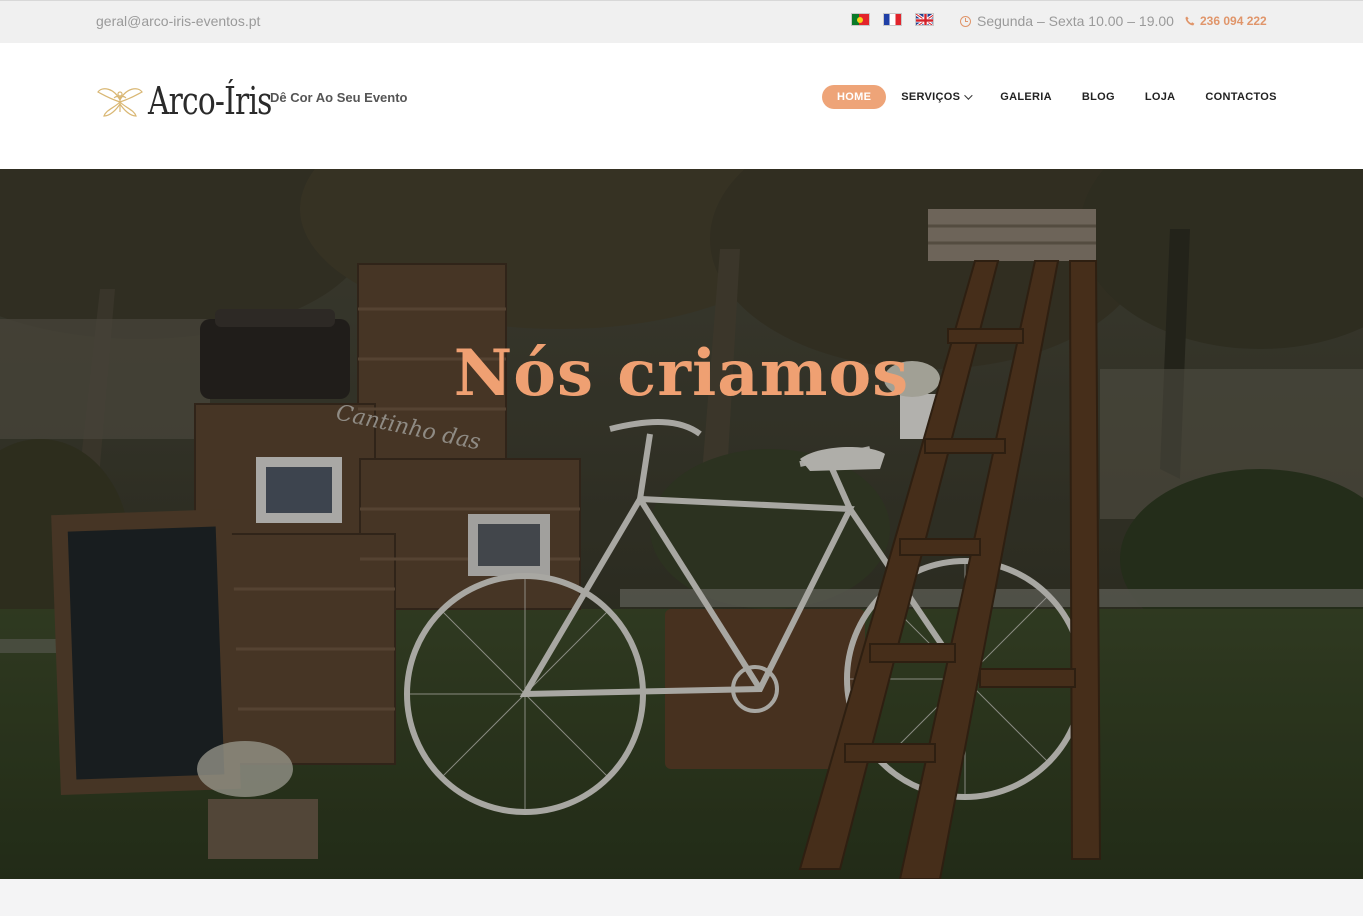 This screenshot has width=1363, height=916. I want to click on opening-hours: Segunda – Sexta 10.00 – 19.00, so click(1067, 21).